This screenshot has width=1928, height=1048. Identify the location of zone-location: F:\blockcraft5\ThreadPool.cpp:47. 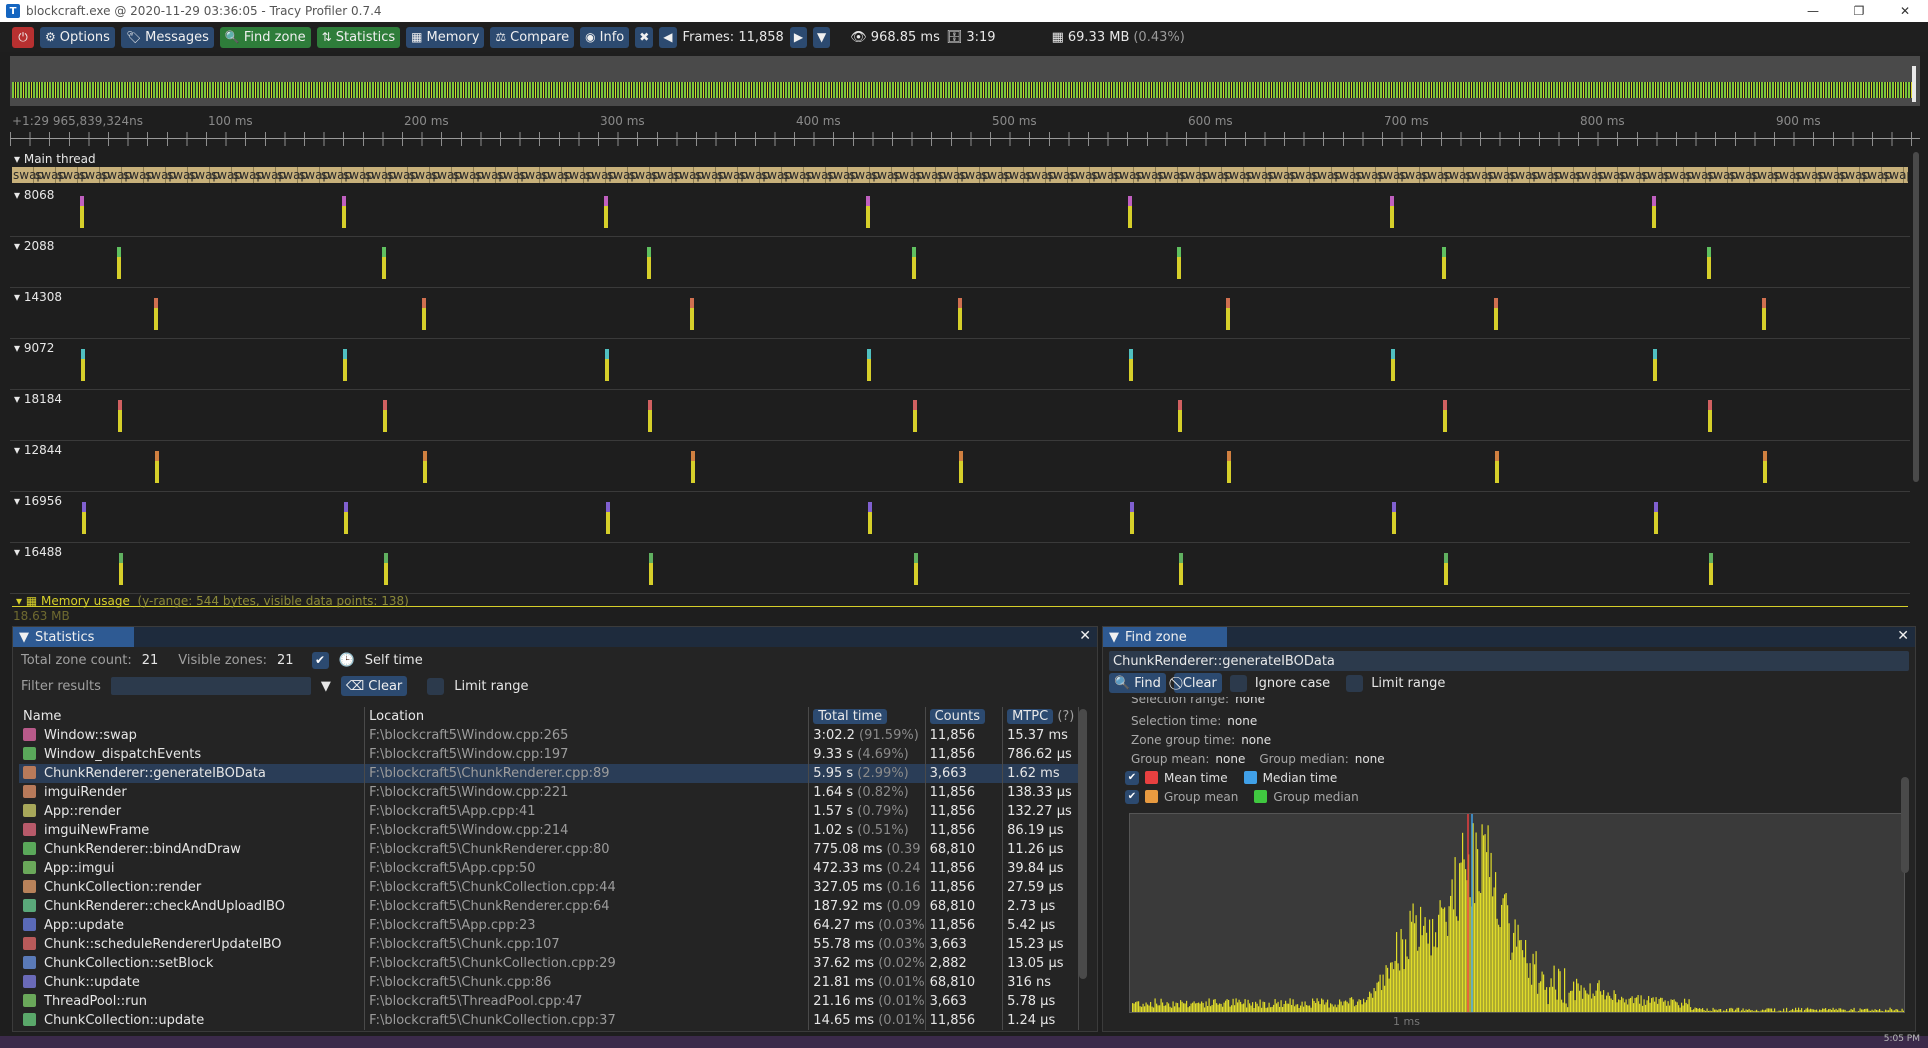
(587, 1001).